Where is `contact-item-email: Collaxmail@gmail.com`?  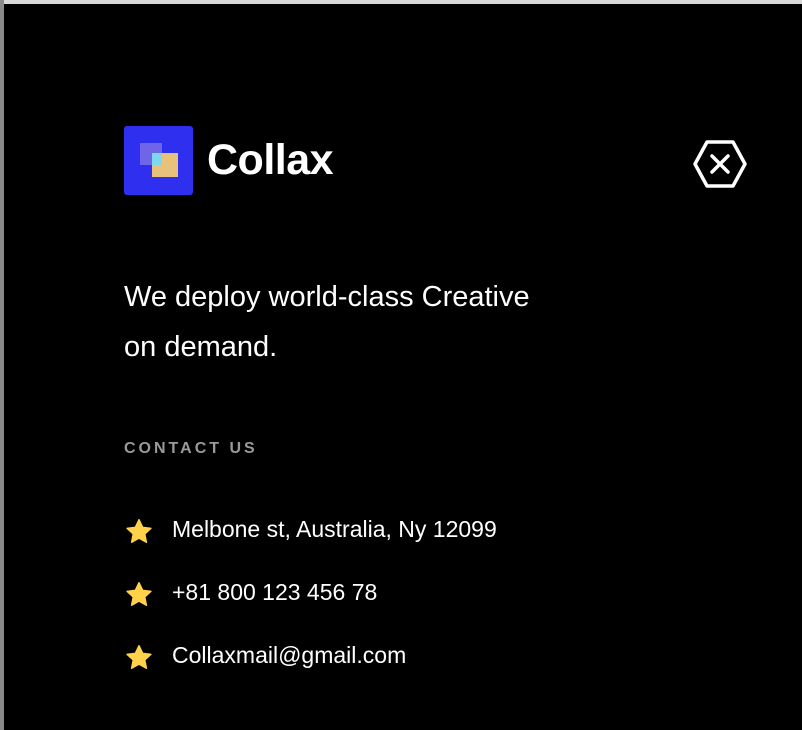 contact-item-email: Collaxmail@gmail.com is located at coordinates (310, 655).